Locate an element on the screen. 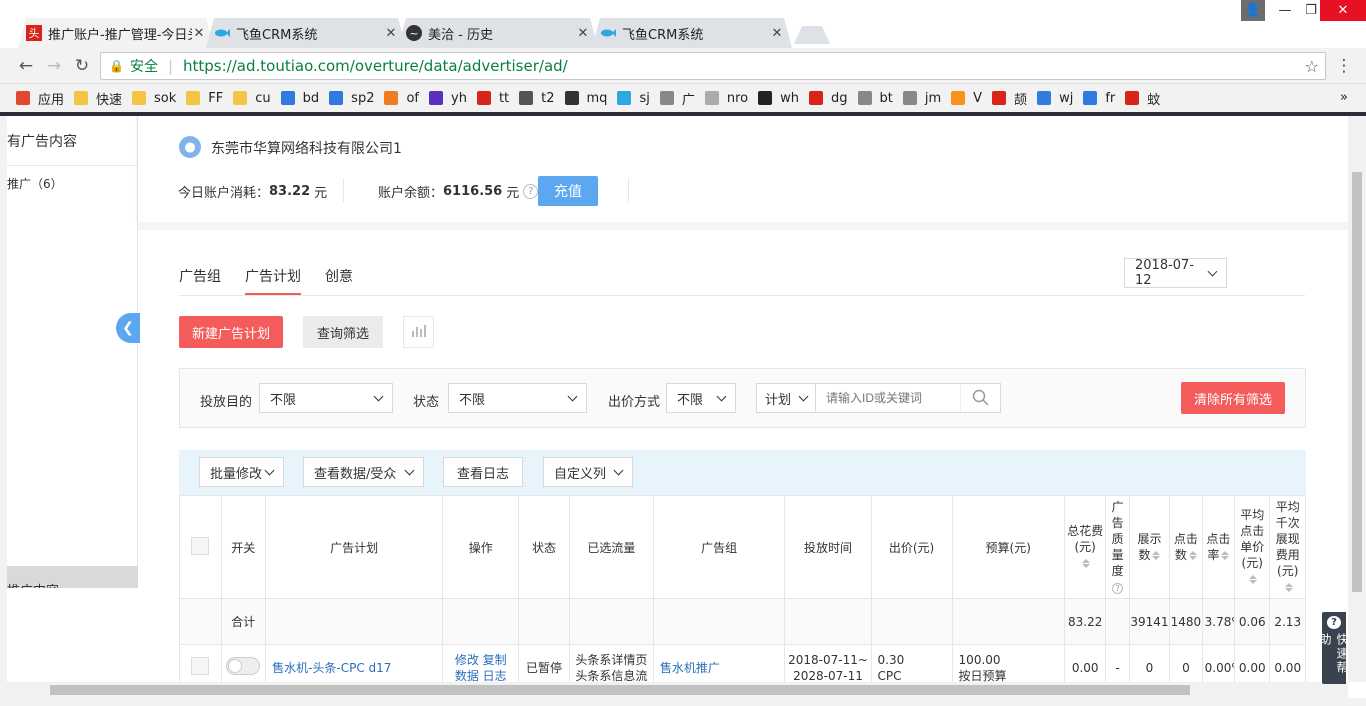 The image size is (1366, 706). status-select: 不限 is located at coordinates (517, 398).